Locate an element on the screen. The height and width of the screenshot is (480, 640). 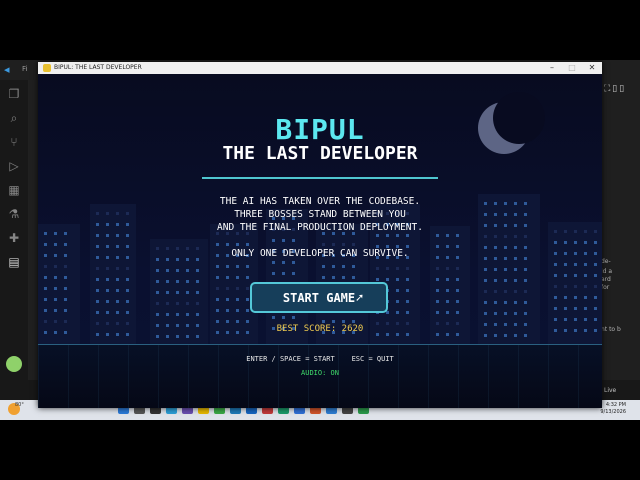
source-control-icon: ⑂ is located at coordinates (14, 142).